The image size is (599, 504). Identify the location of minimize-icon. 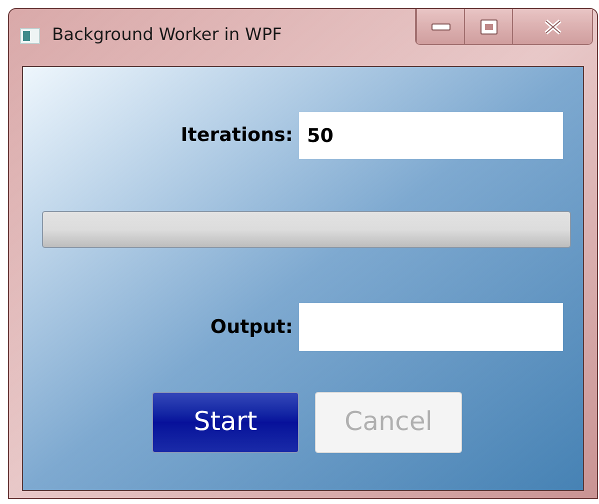
(440, 26).